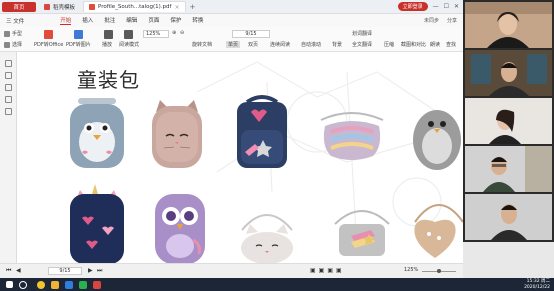  Describe the element at coordinates (109, 20) in the screenshot. I see `ribbon-tab-annotate: 批注` at that location.